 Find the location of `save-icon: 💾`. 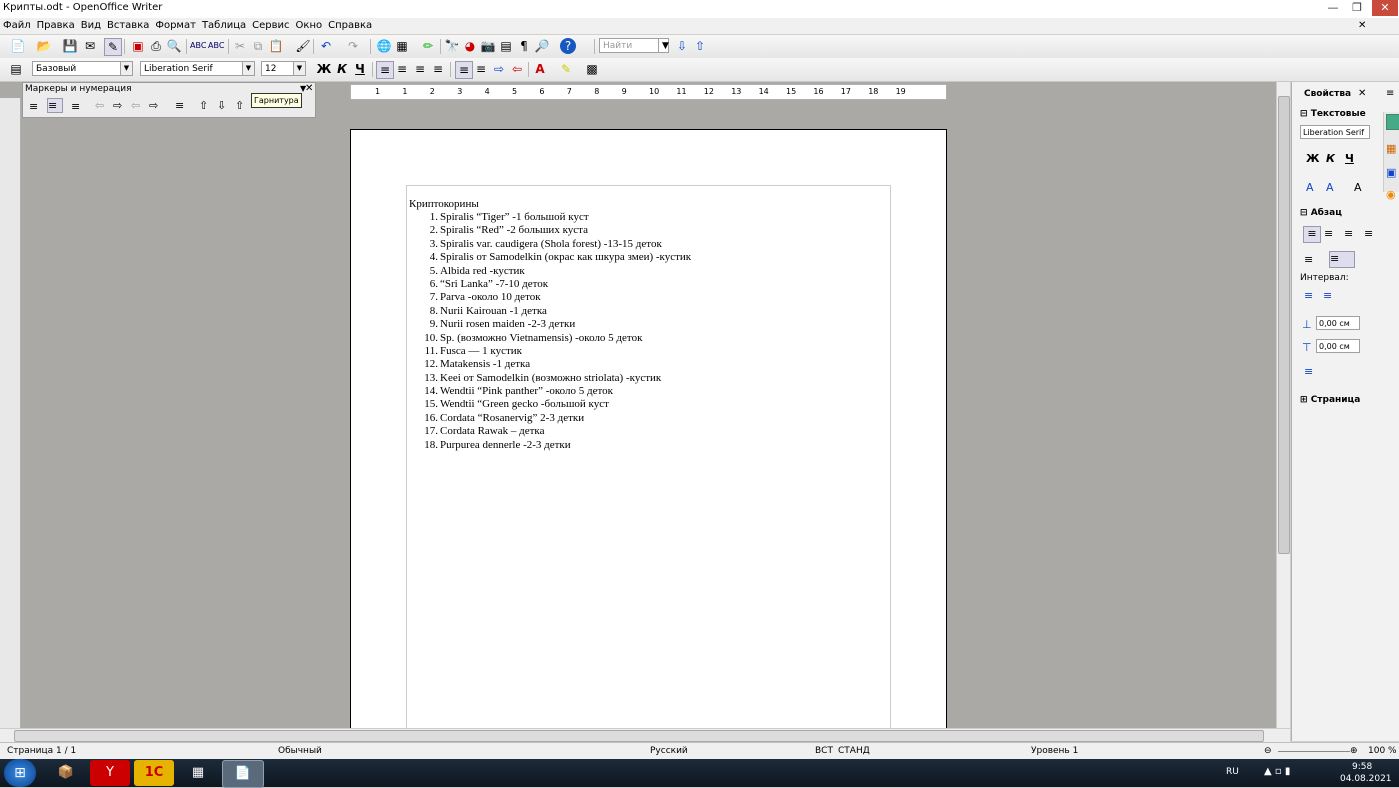

save-icon: 💾 is located at coordinates (70, 46).